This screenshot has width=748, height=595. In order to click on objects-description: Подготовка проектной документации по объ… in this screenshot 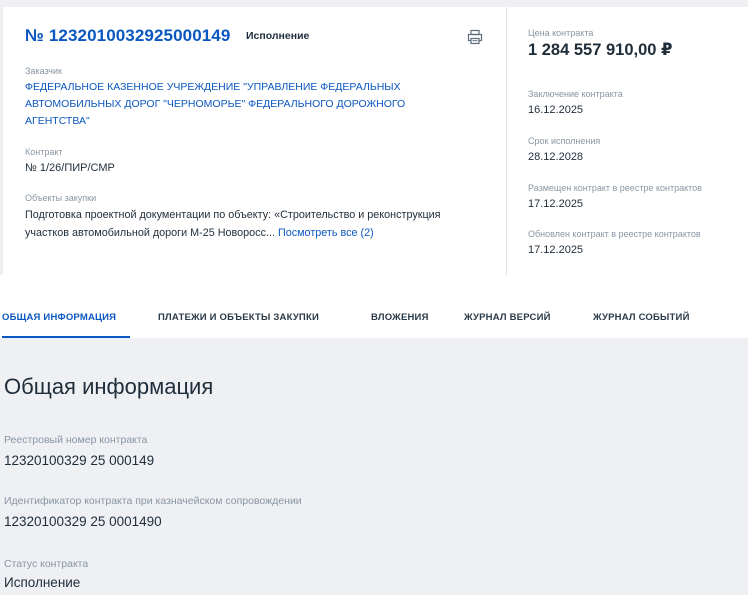, I will do `click(255, 224)`.